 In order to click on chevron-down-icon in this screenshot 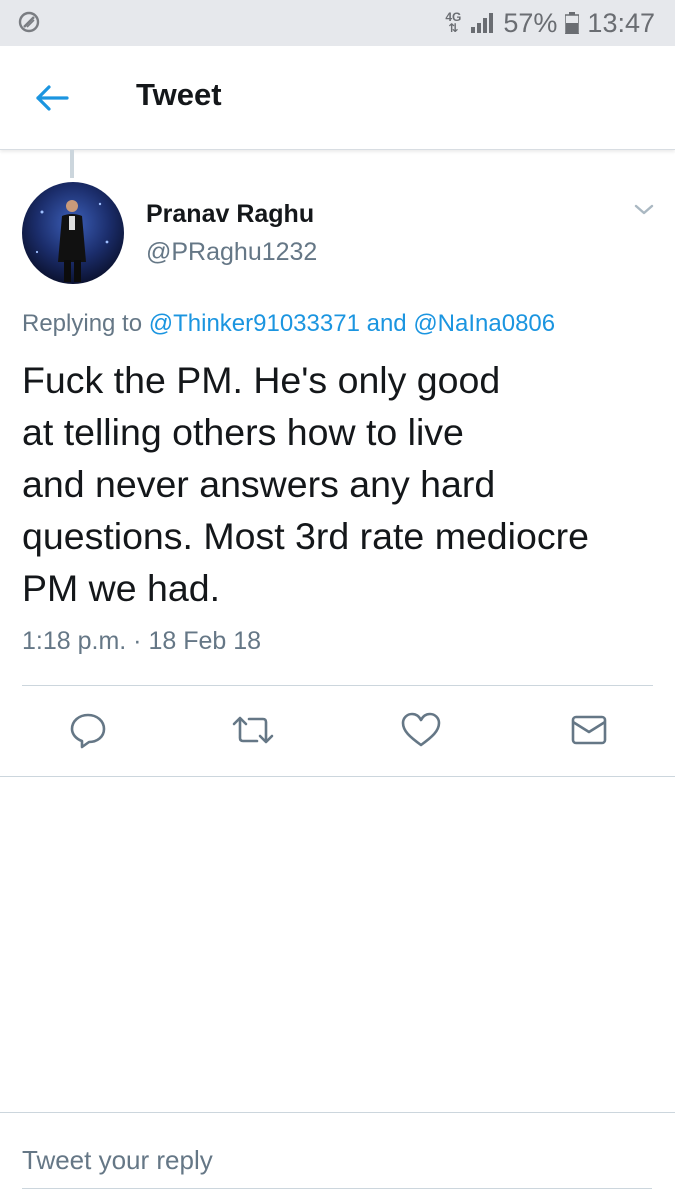, I will do `click(644, 209)`.